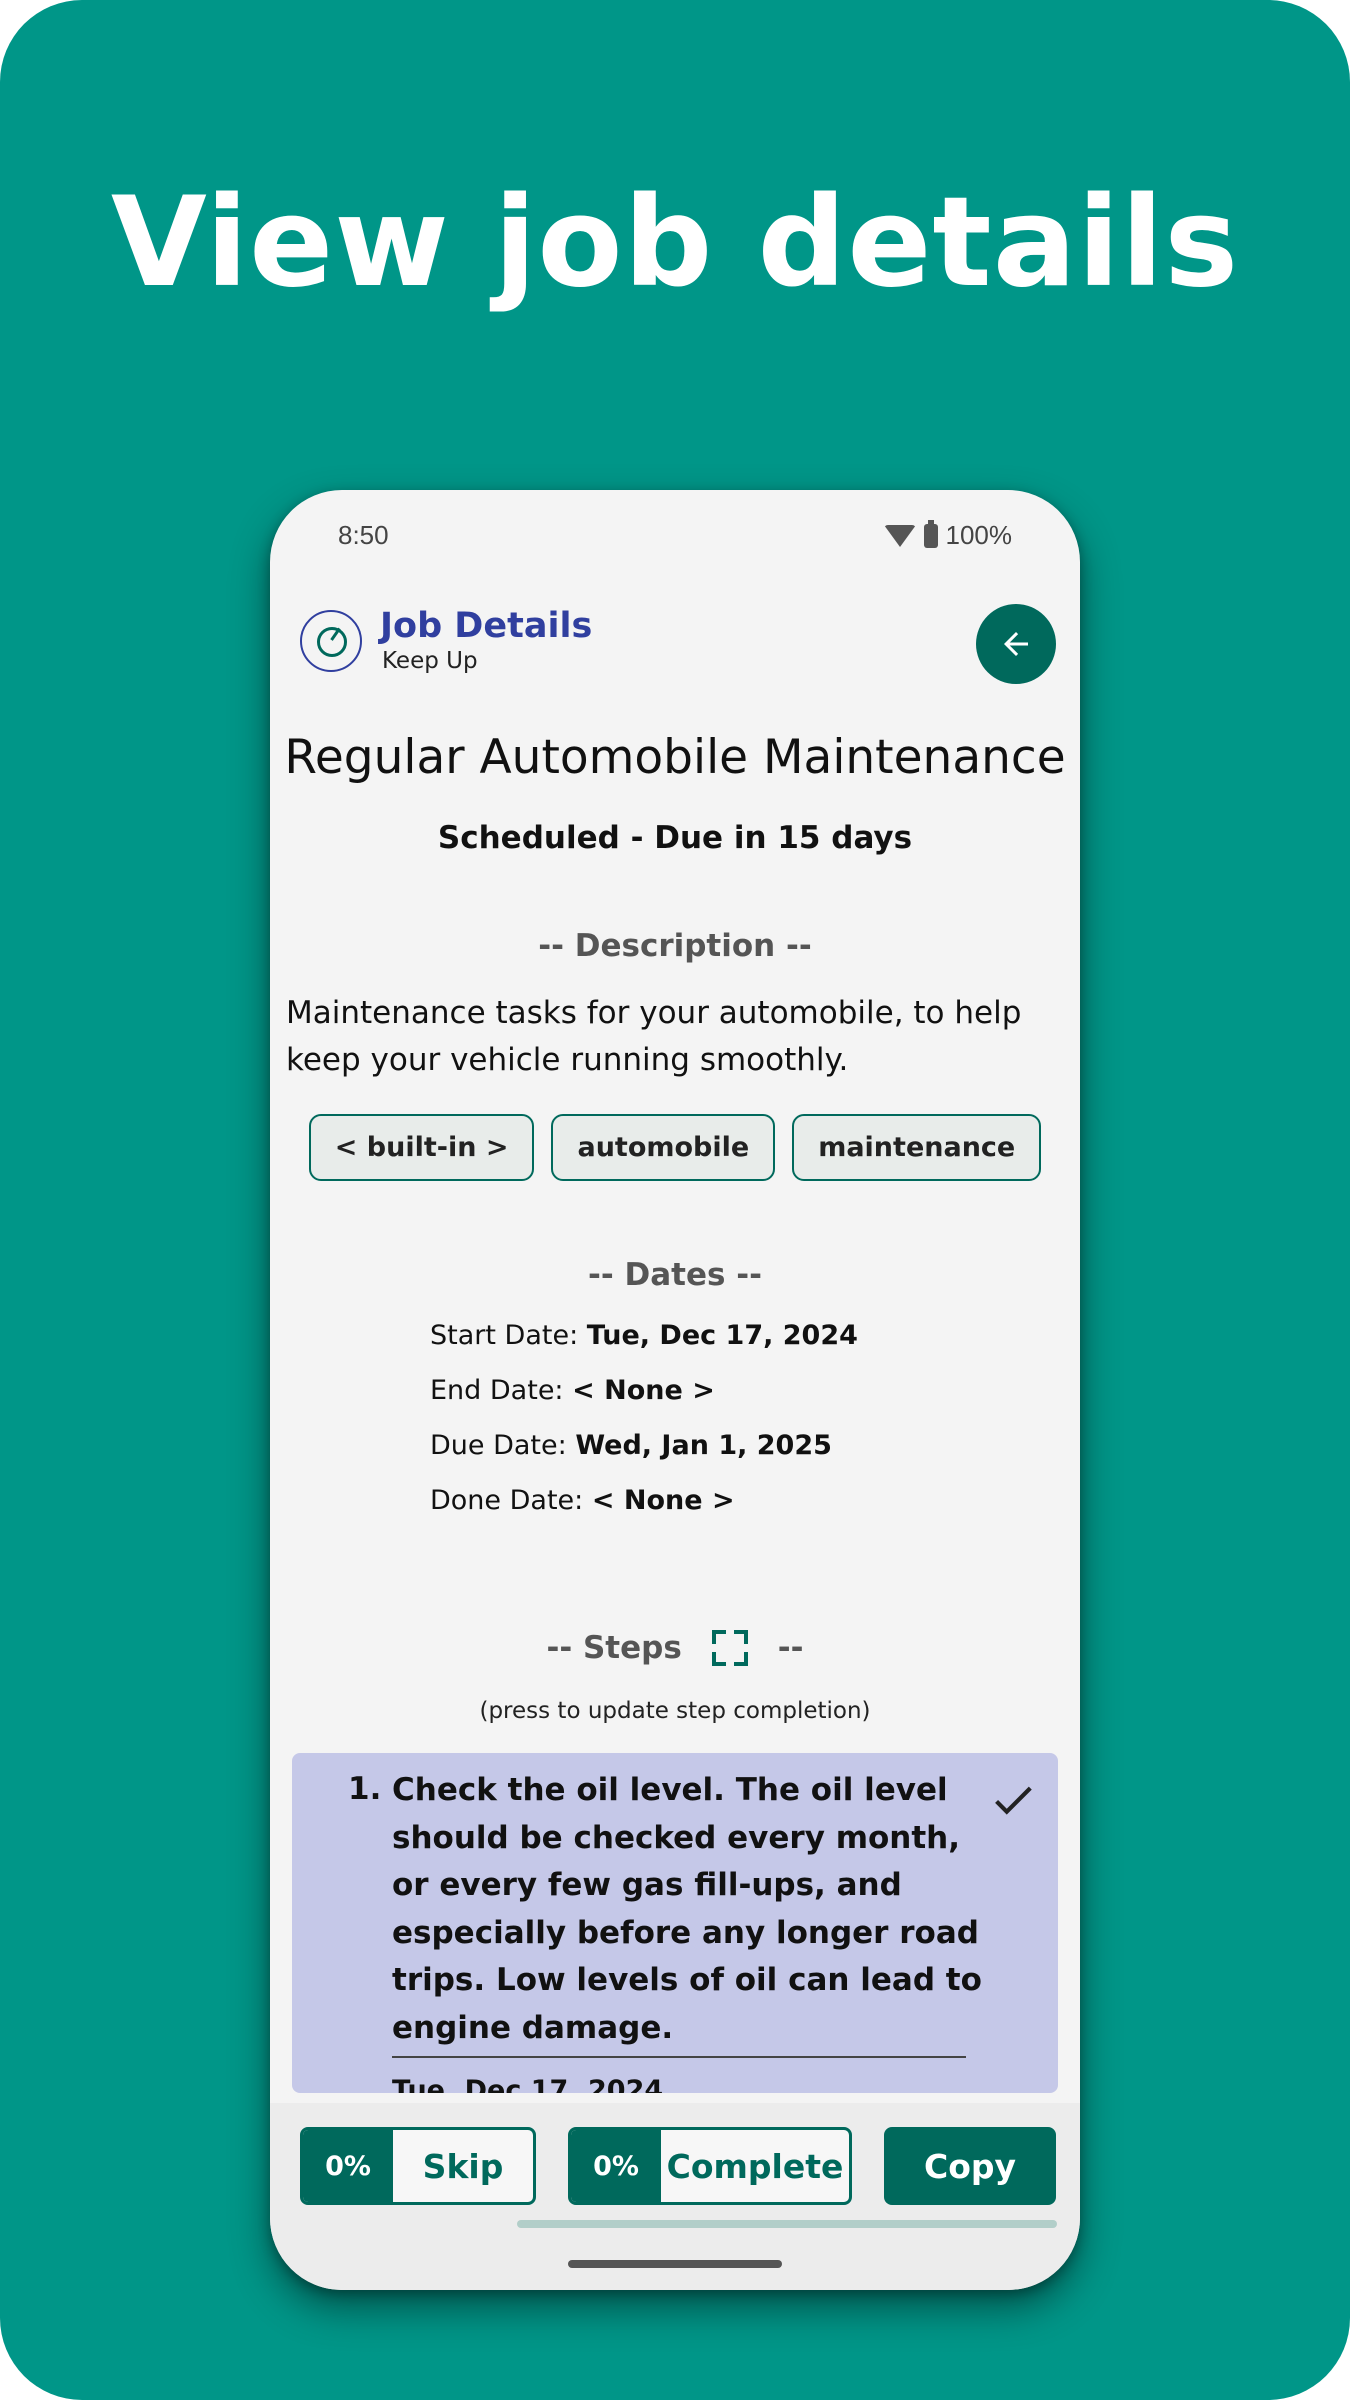 Image resolution: width=1350 pixels, height=2400 pixels. I want to click on skip-button: 0% Skip, so click(418, 2166).